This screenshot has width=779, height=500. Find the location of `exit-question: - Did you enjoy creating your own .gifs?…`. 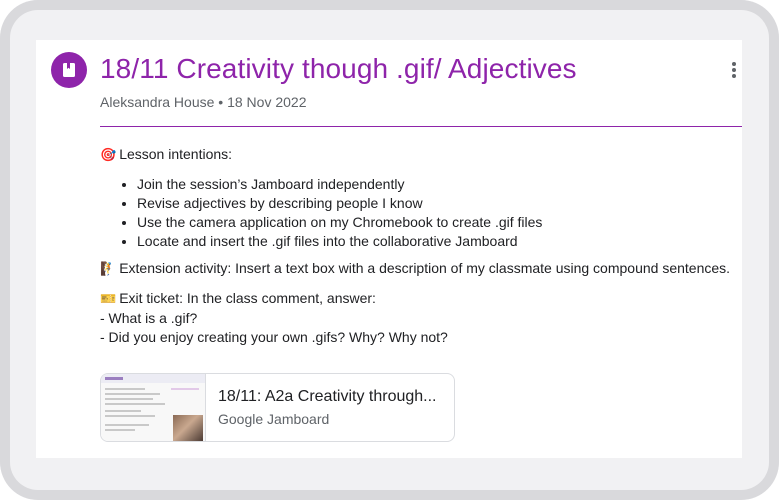

exit-question: - Did you enjoy creating your own .gifs?… is located at coordinates (274, 337).